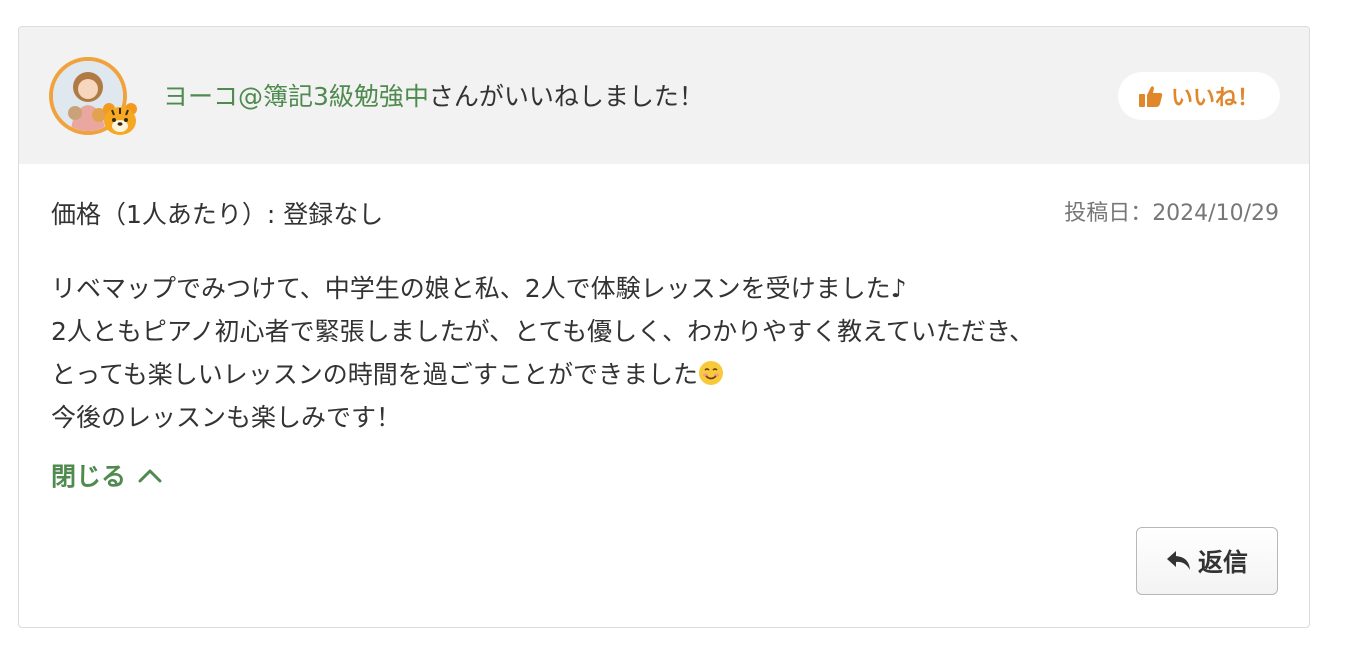  What do you see at coordinates (711, 370) in the screenshot?
I see `smiling-face-icon` at bounding box center [711, 370].